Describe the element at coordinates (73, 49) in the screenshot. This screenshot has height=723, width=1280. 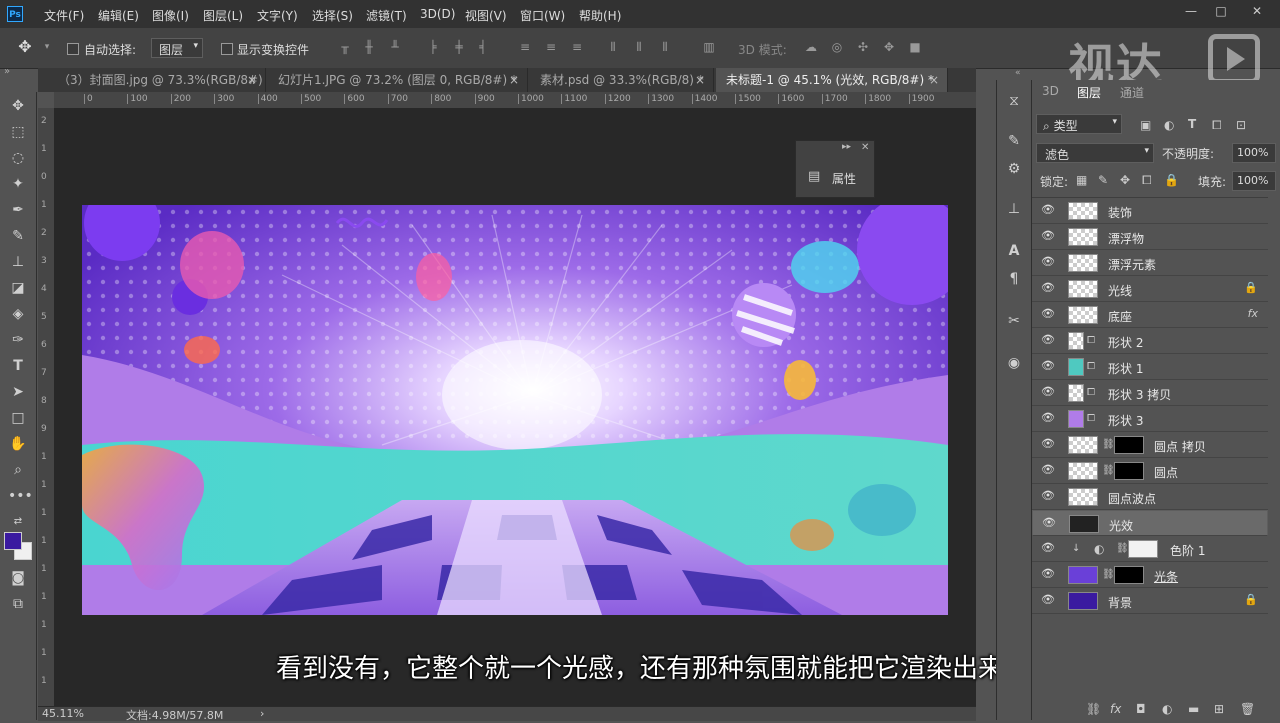
I see `auto-select-checkbox` at that location.